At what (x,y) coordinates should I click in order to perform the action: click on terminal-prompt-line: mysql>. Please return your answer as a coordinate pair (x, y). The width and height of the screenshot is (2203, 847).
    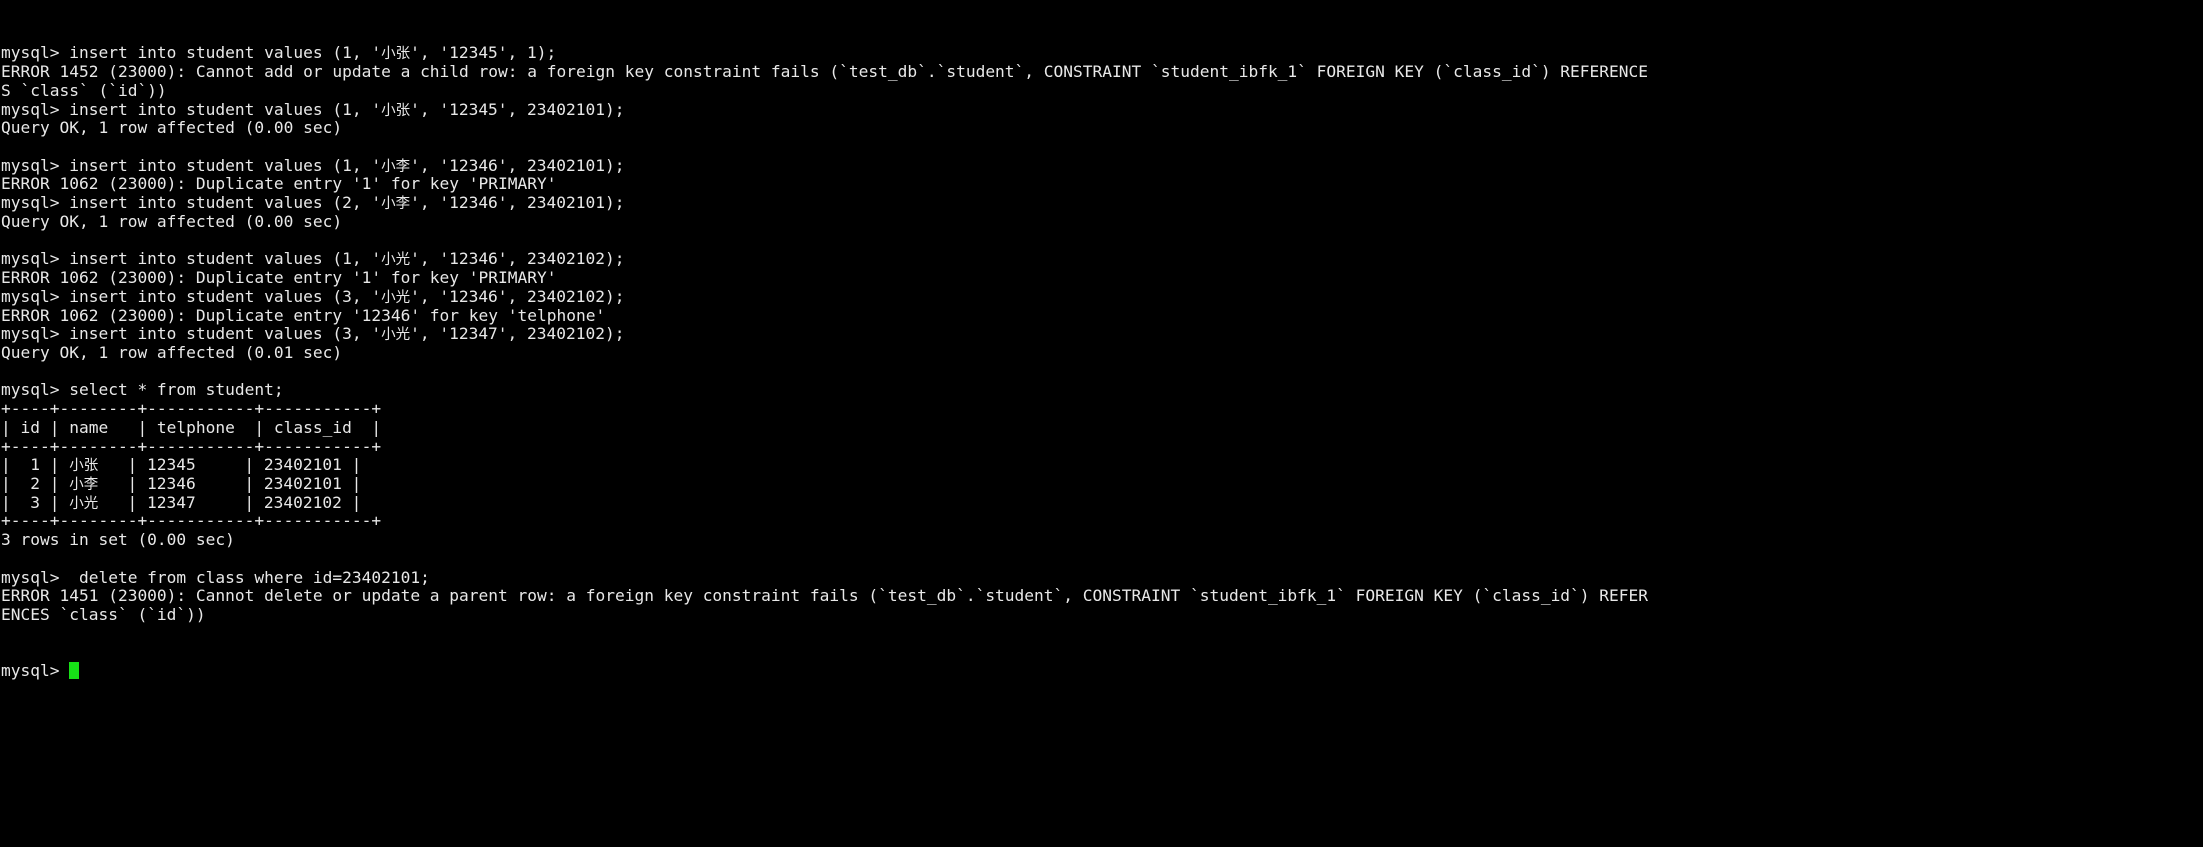
    Looking at the image, I should click on (1102, 671).